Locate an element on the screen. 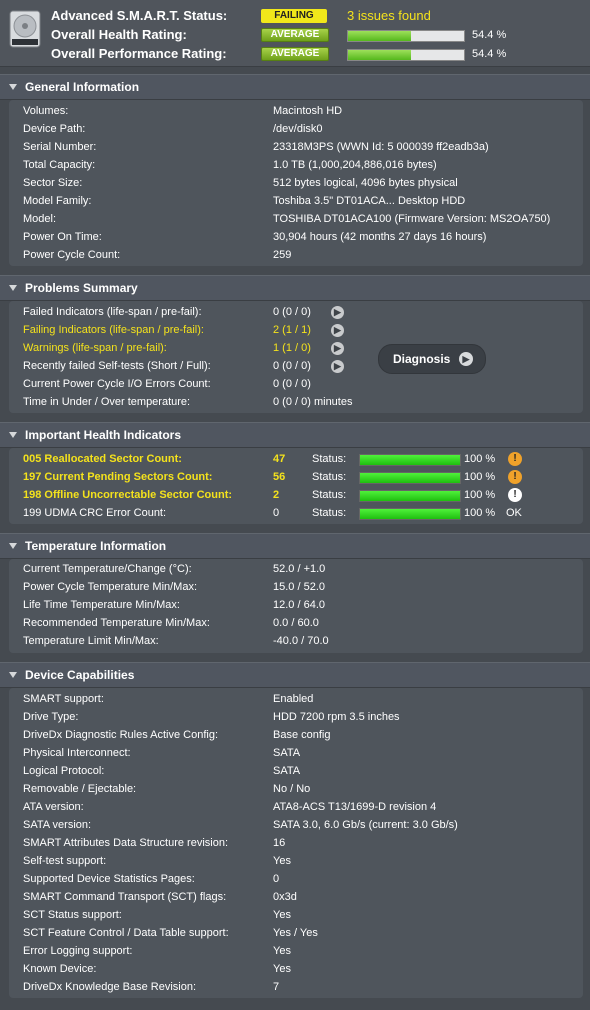  indicator-value: 0 is located at coordinates (276, 513).